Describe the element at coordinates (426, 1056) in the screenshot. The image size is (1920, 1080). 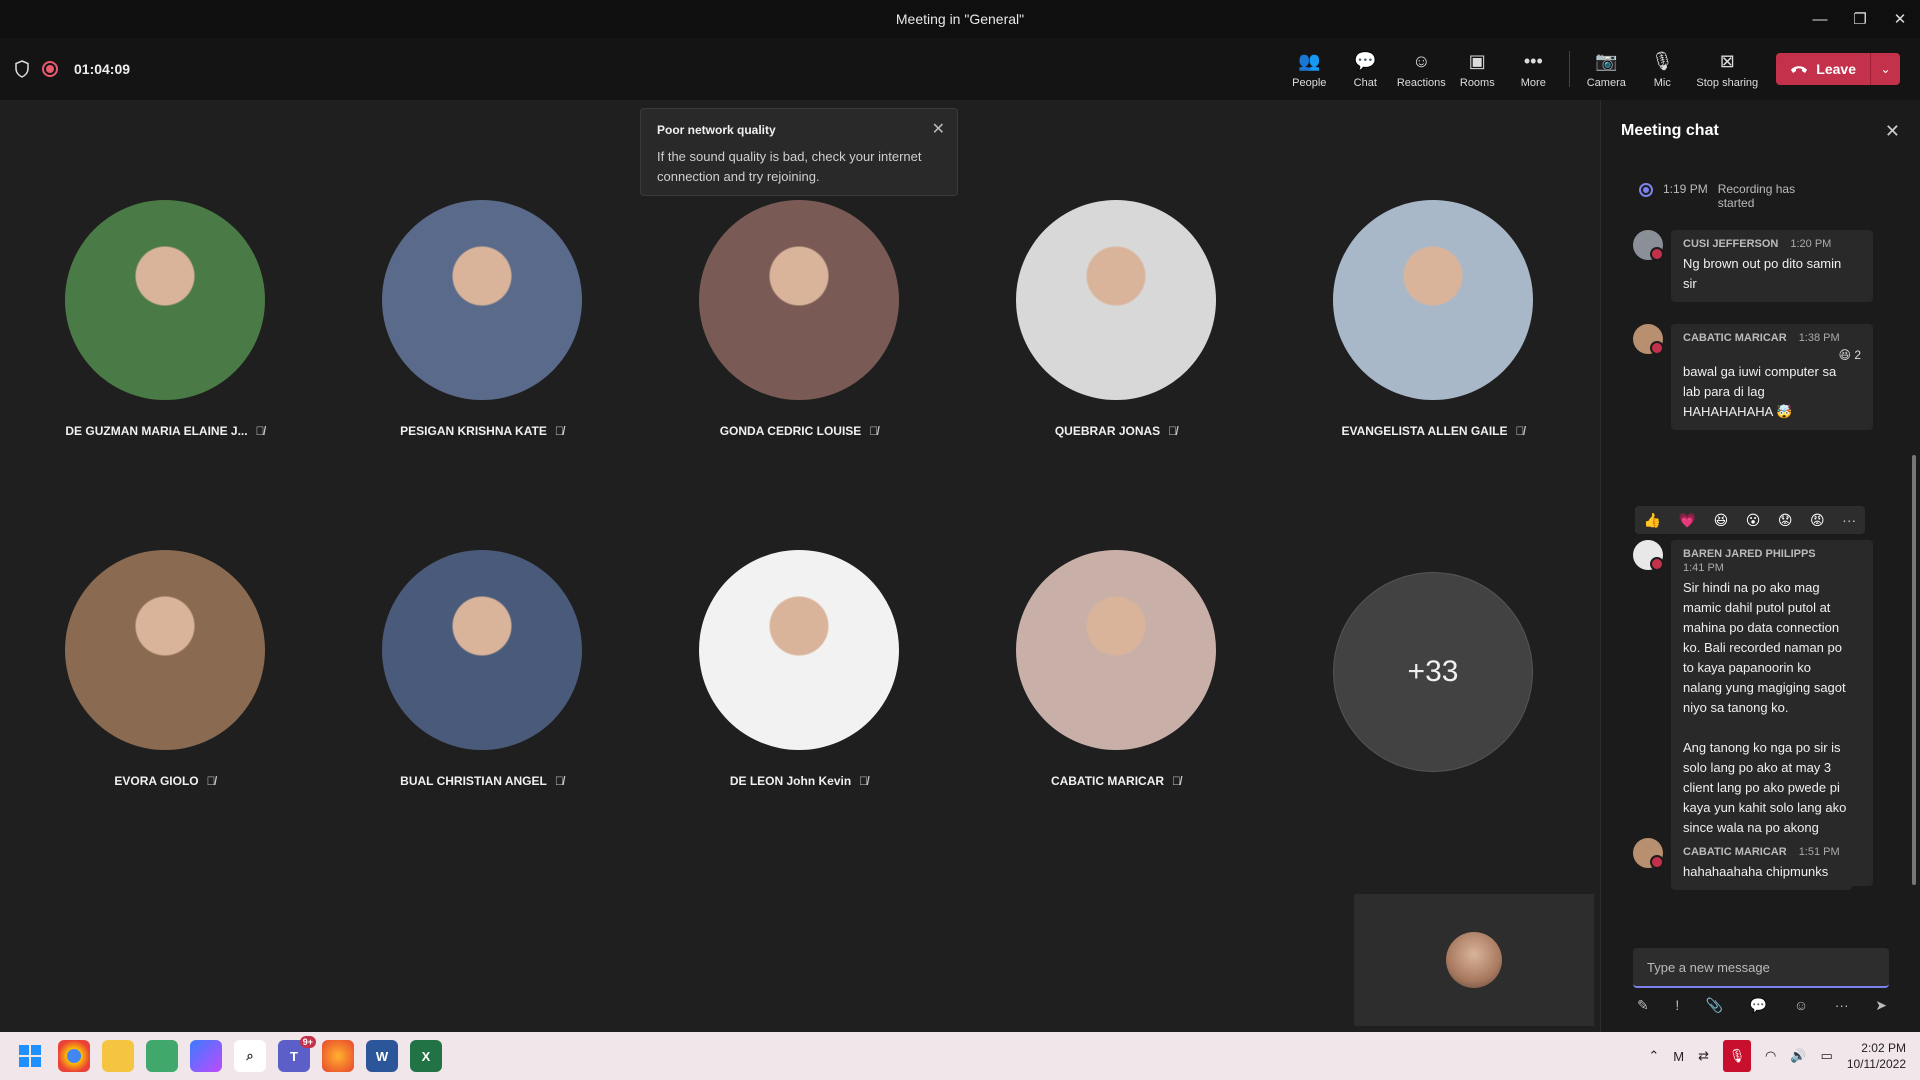
I see `excel-icon: X` at that location.